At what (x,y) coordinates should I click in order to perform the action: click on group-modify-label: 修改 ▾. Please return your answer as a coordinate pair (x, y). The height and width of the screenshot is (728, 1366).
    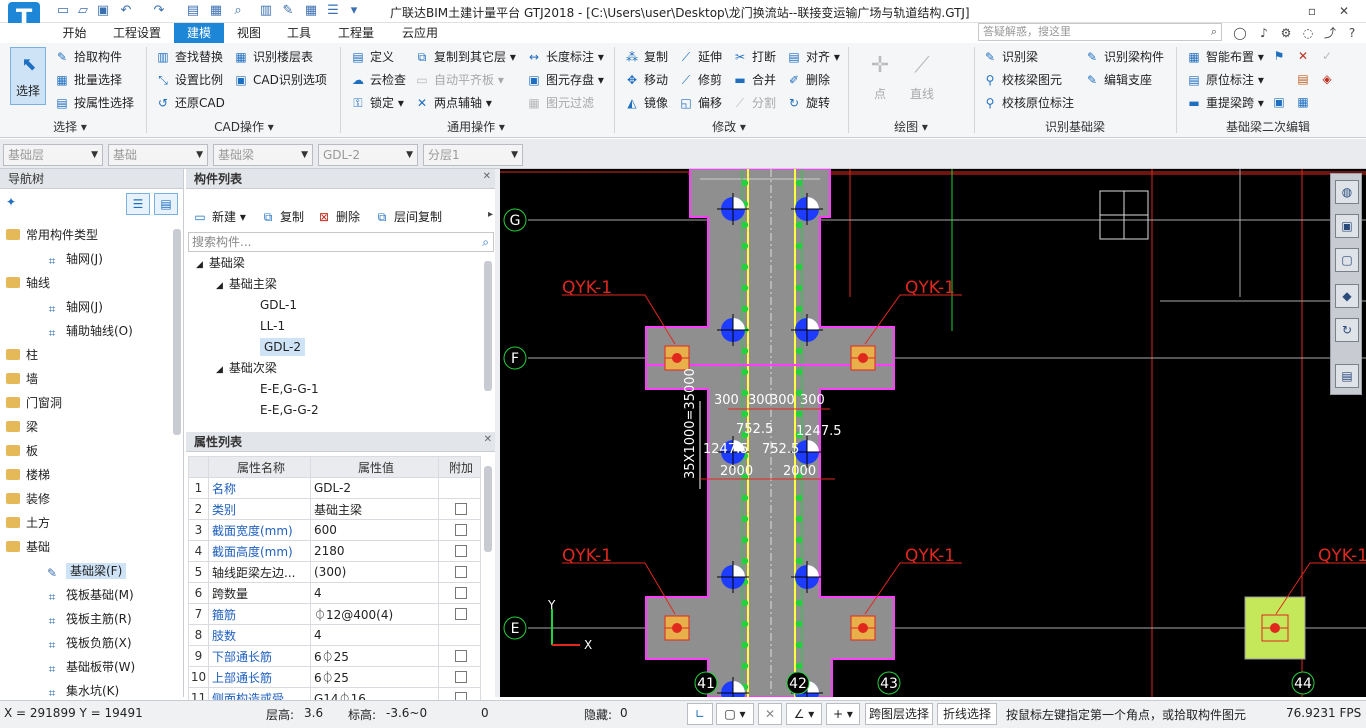
    Looking at the image, I should click on (729, 127).